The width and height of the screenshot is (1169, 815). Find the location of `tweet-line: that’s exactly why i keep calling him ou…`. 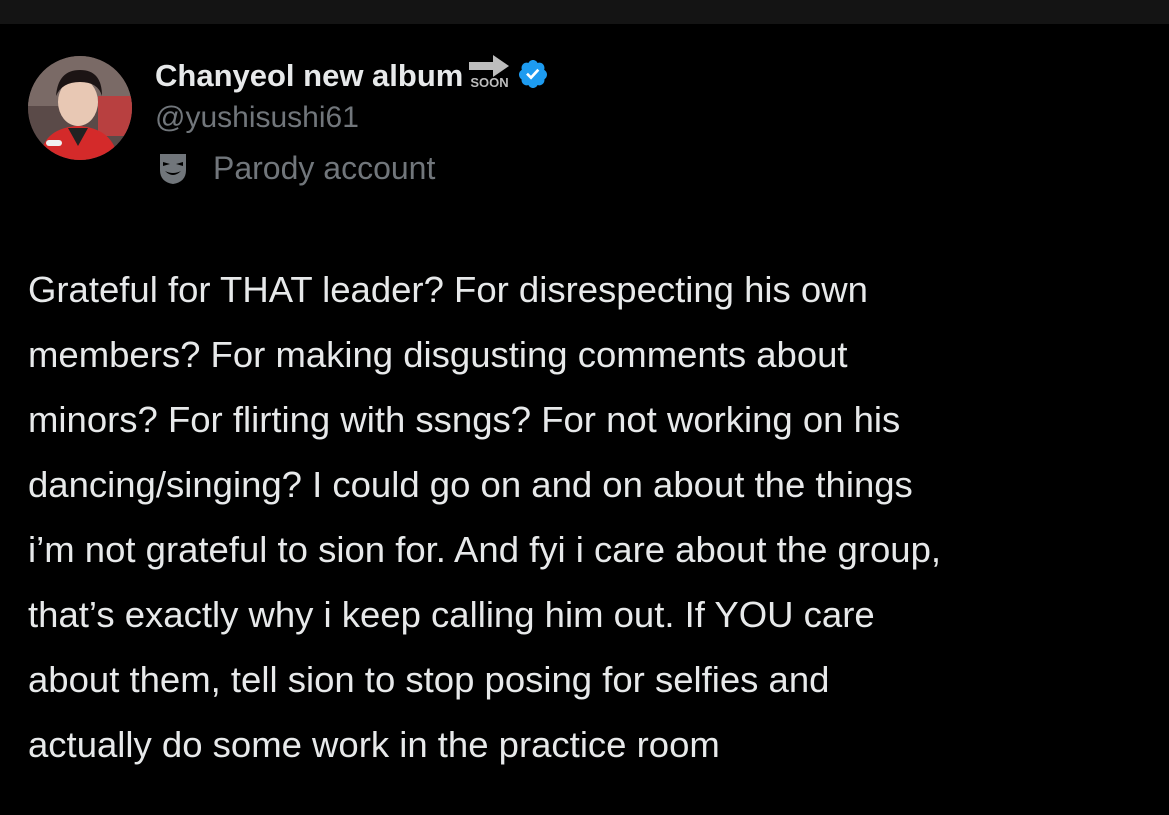

tweet-line: that’s exactly why i keep calling him ou… is located at coordinates (451, 614).